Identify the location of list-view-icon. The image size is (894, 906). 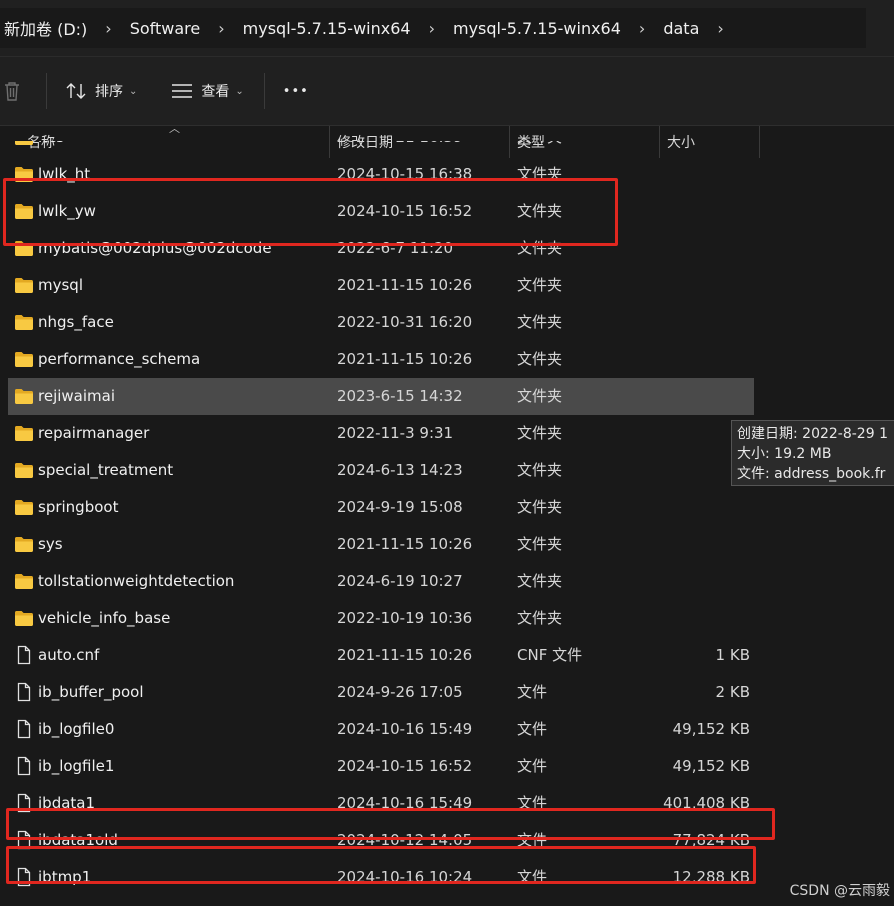
(182, 91).